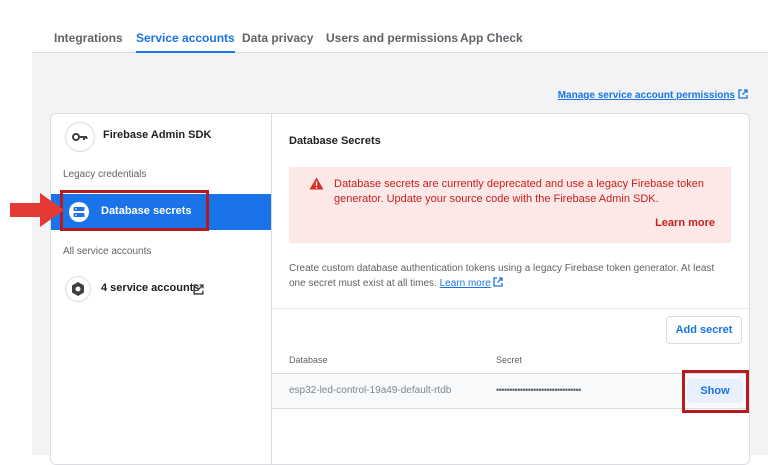  What do you see at coordinates (384, 13) in the screenshot?
I see `top-strip` at bounding box center [384, 13].